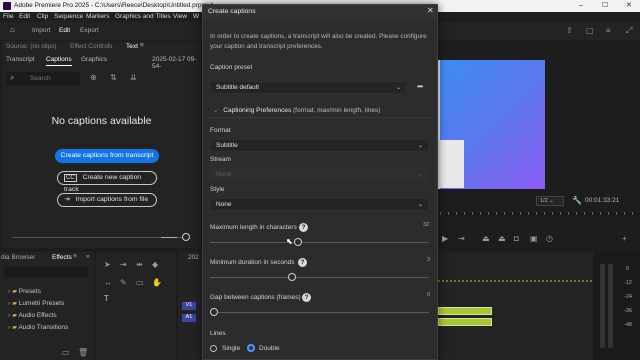  Describe the element at coordinates (113, 77) in the screenshot. I see `split-caption-icon: ⇅` at that location.